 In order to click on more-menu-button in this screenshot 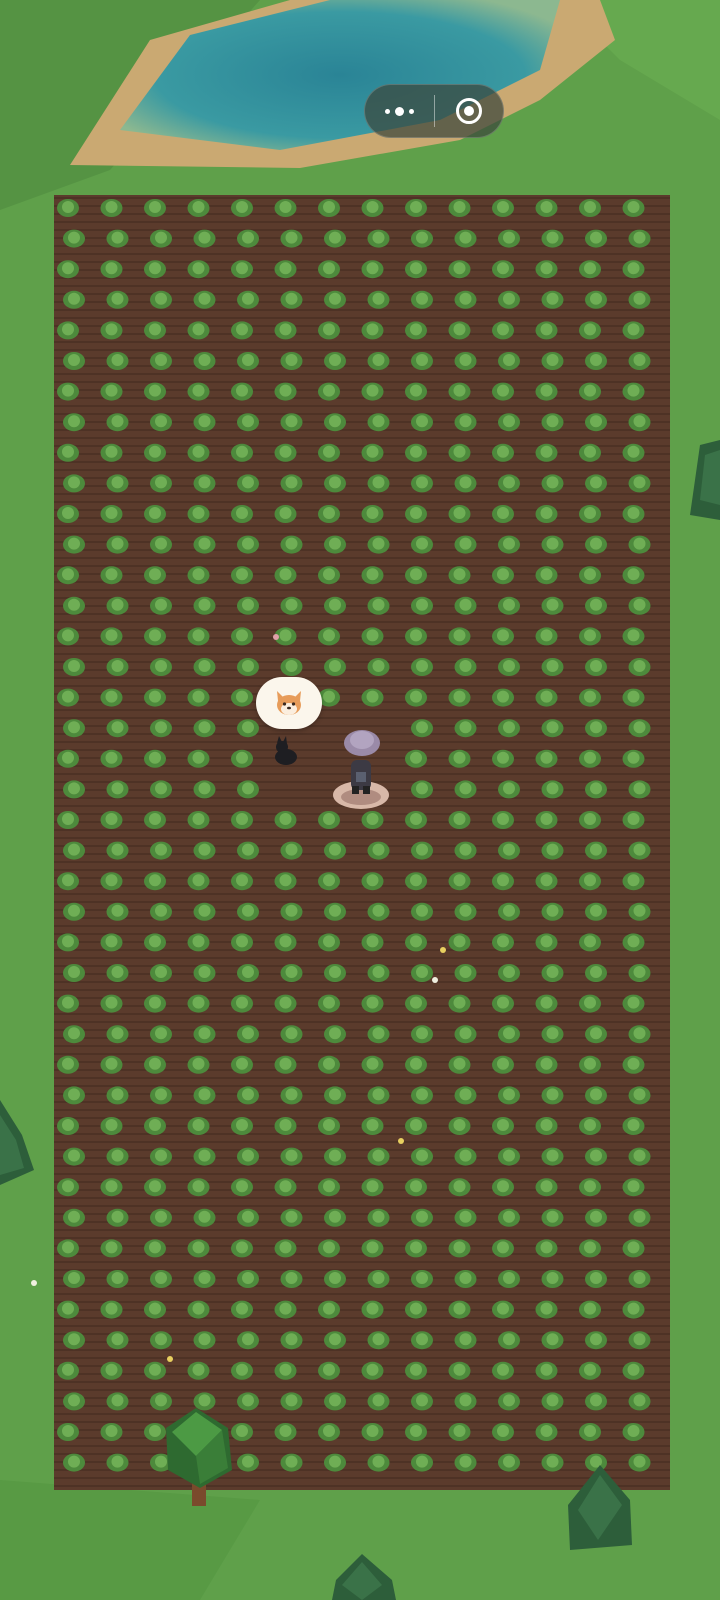, I will do `click(399, 111)`.